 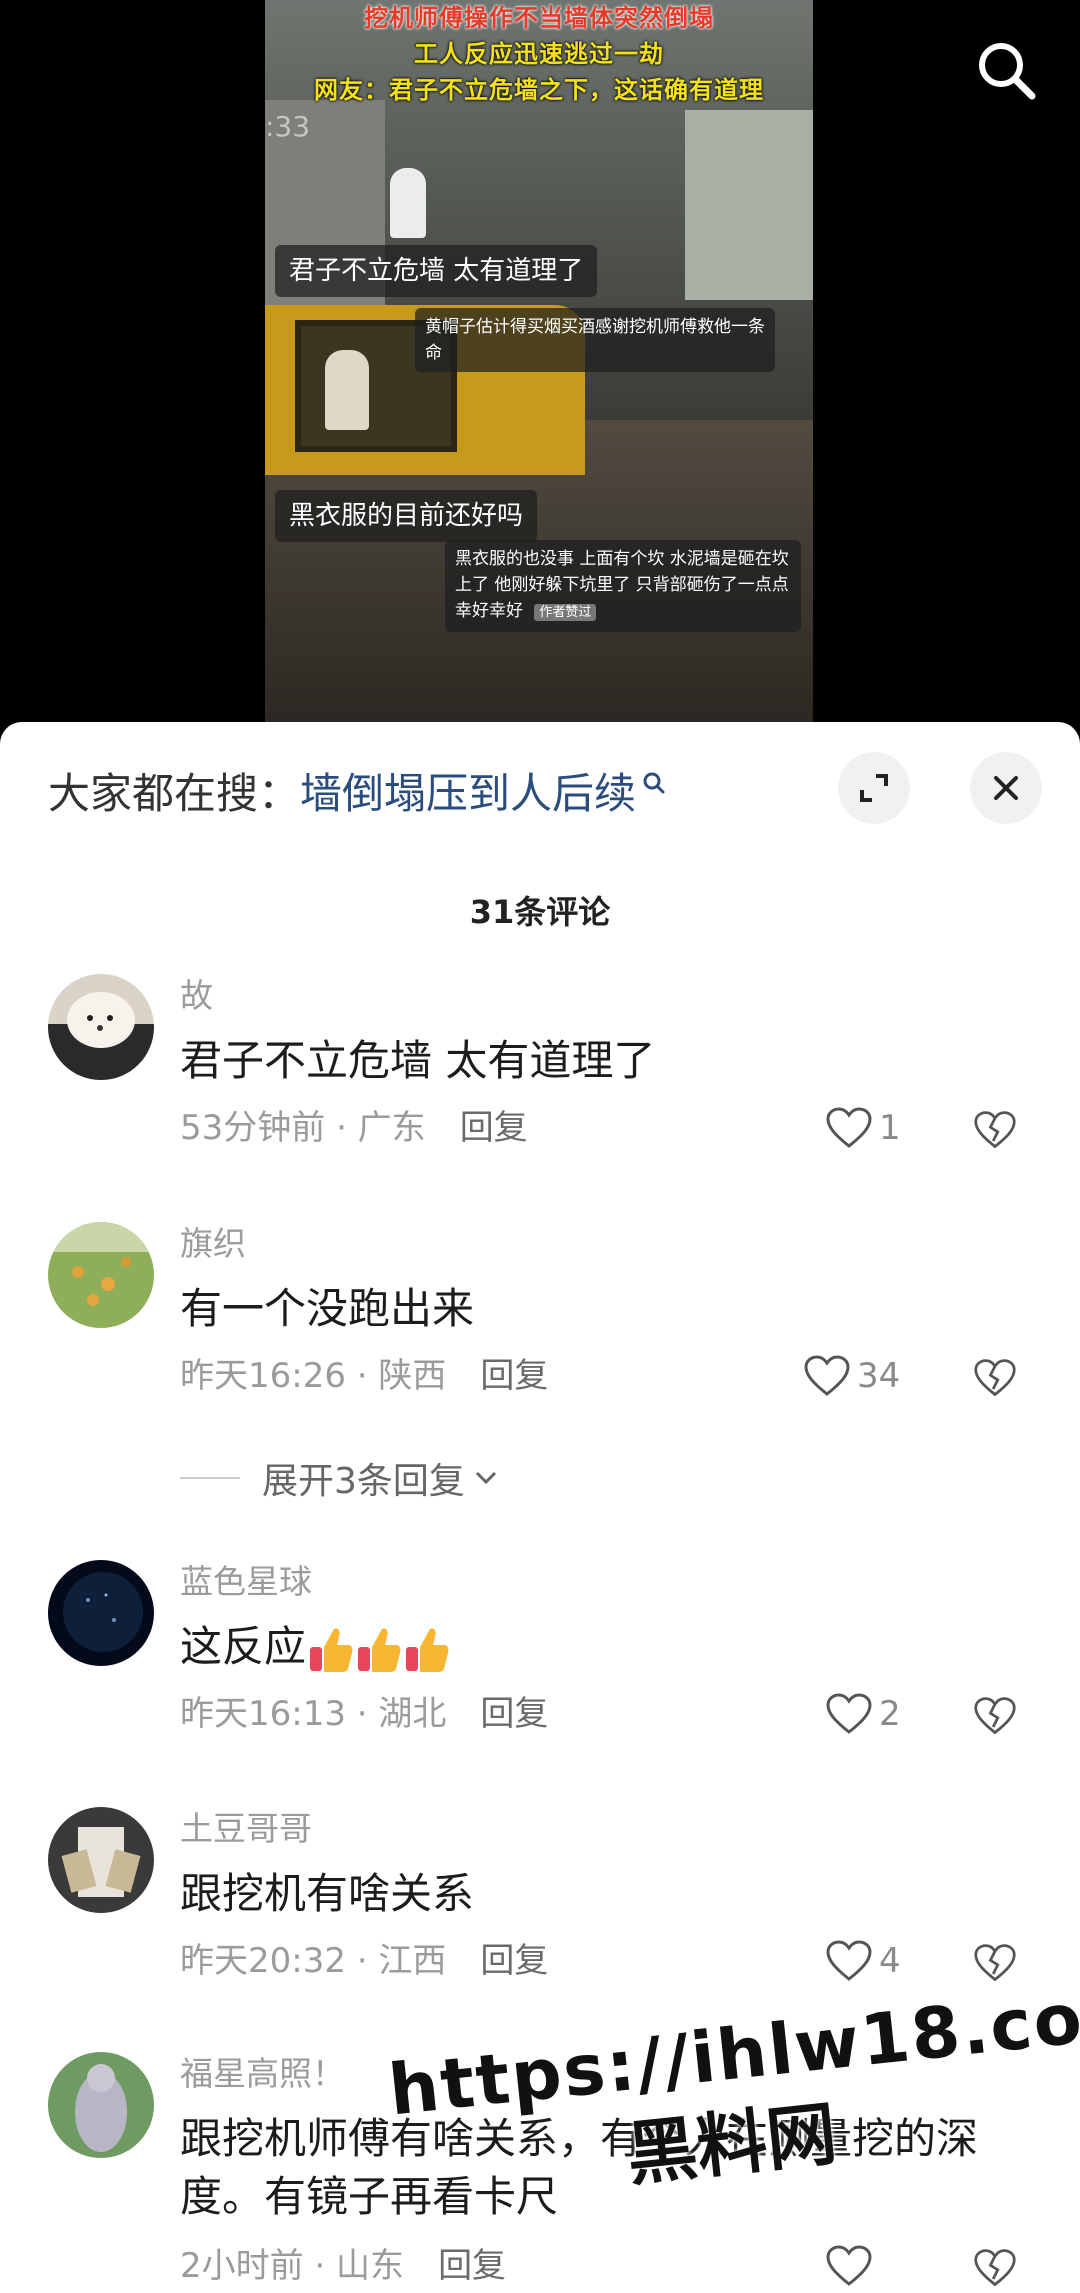 I want to click on expand-replies-label: 展开3条回复, so click(x=363, y=1481).